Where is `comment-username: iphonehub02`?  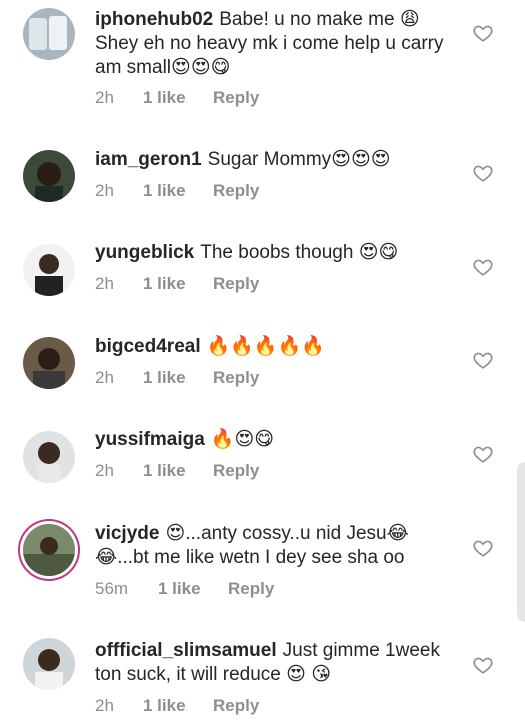
comment-username: iphonehub02 is located at coordinates (154, 19).